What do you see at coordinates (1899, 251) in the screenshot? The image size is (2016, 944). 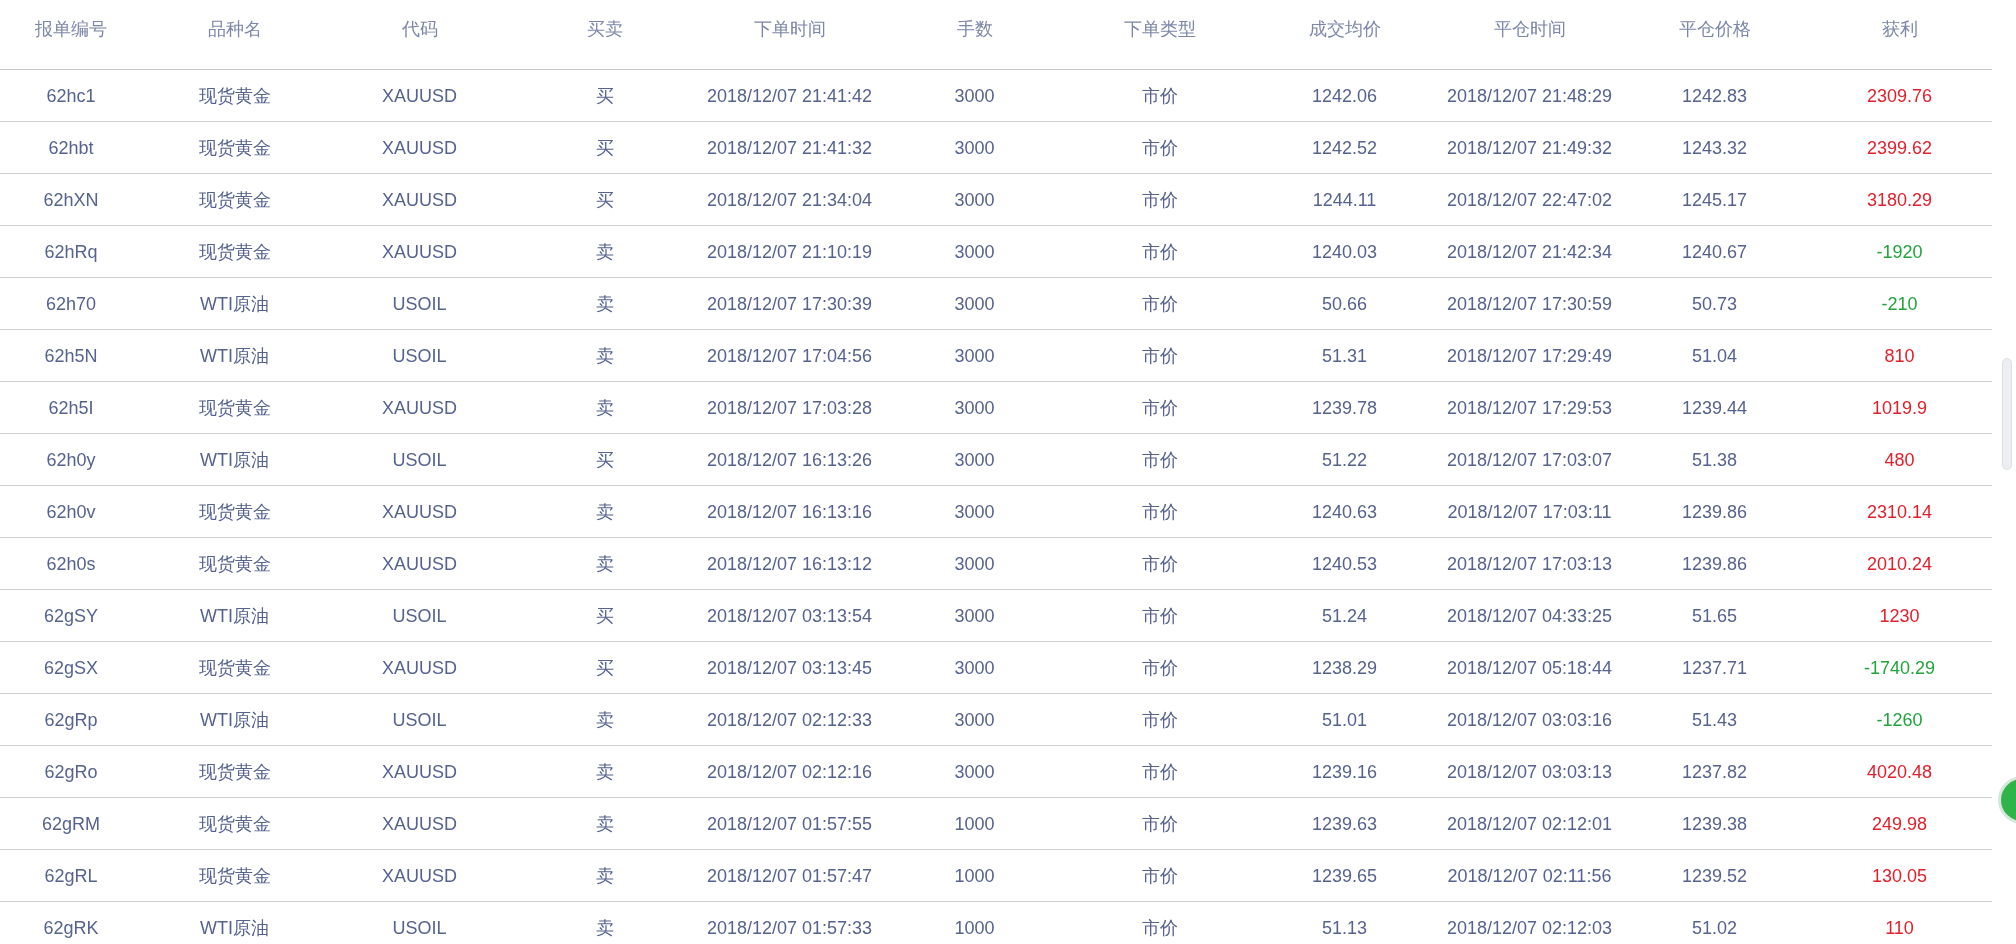 I see `table-cell: -1920` at bounding box center [1899, 251].